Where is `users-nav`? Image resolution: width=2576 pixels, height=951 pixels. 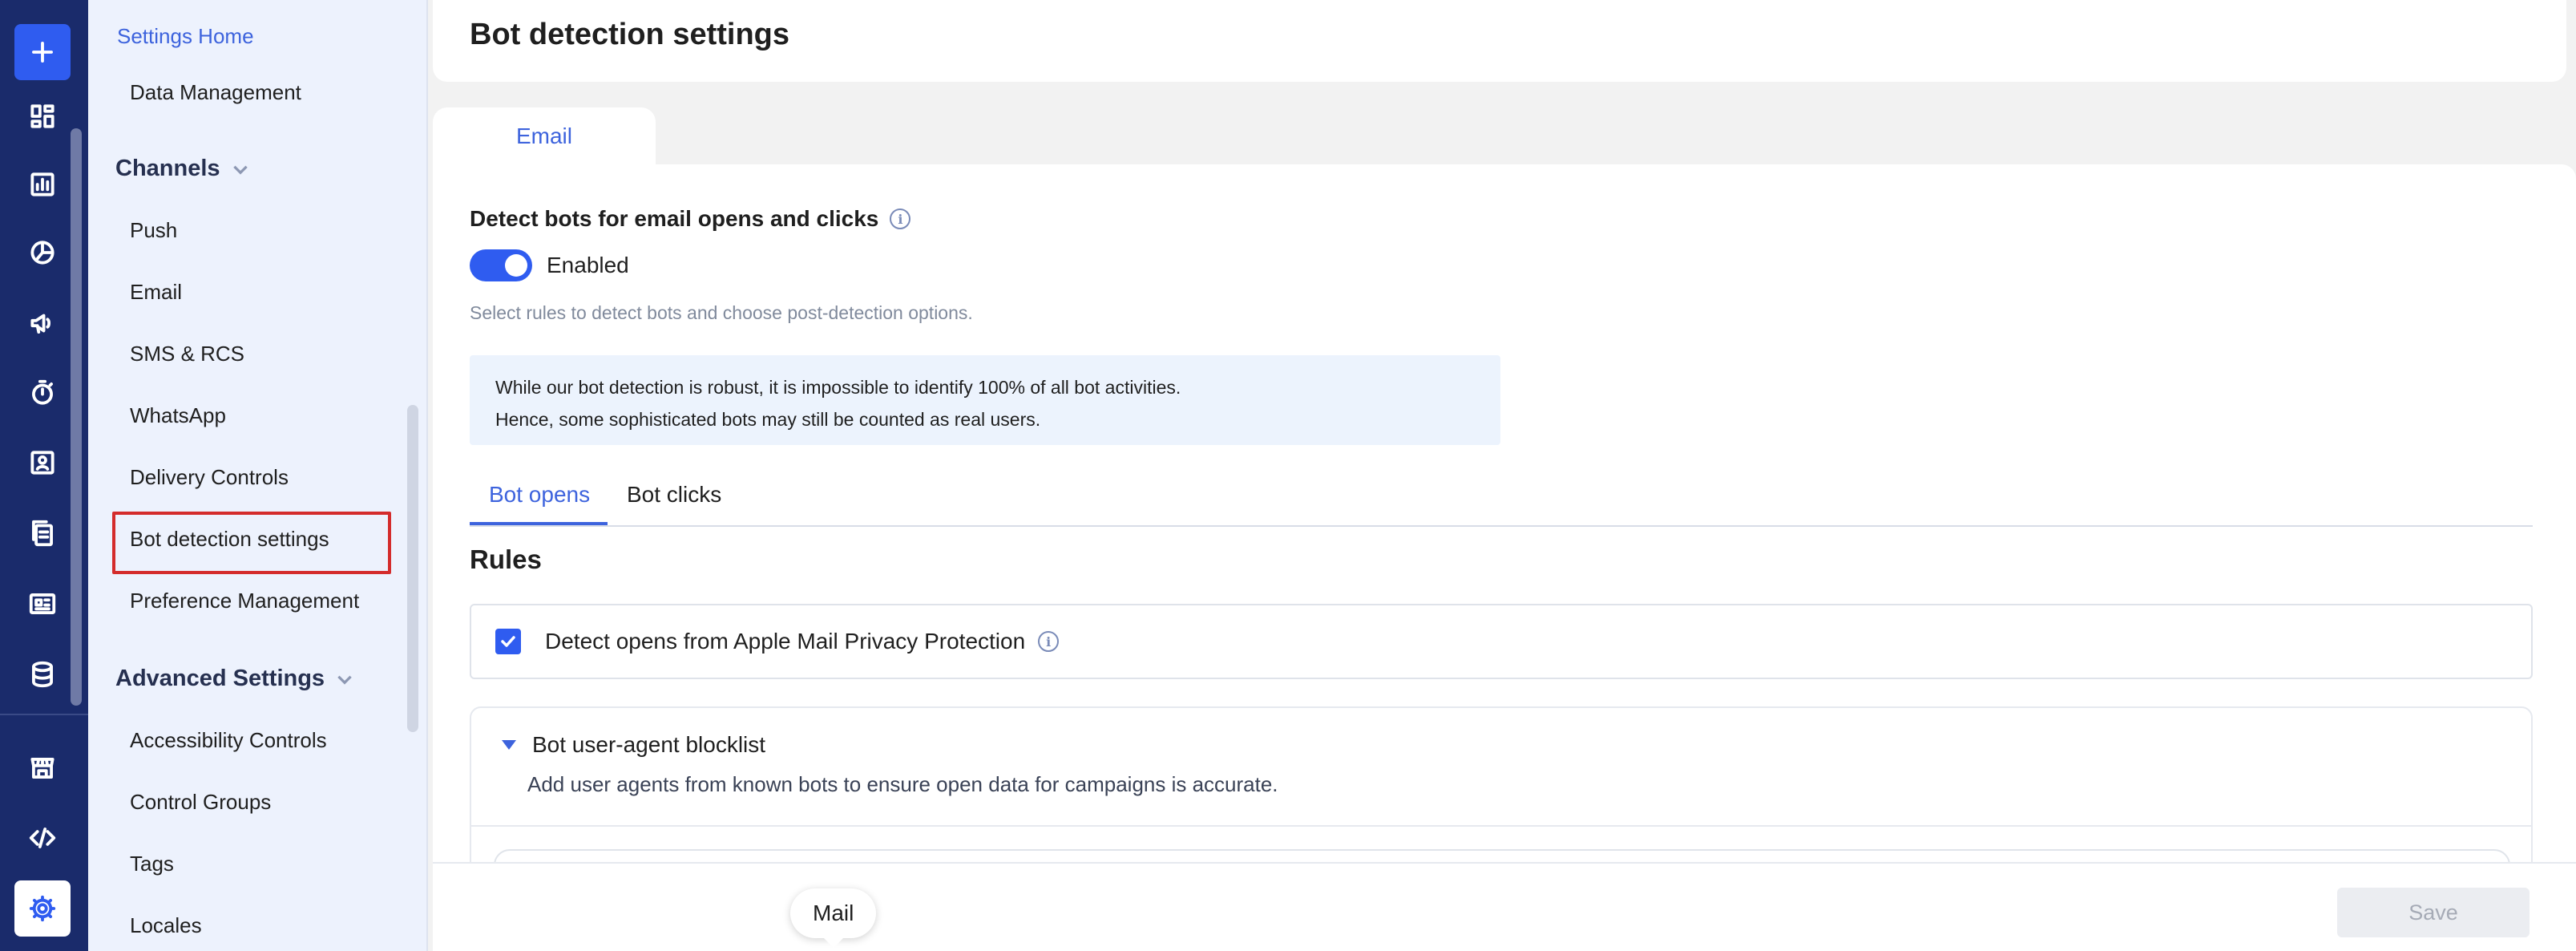 users-nav is located at coordinates (42, 463).